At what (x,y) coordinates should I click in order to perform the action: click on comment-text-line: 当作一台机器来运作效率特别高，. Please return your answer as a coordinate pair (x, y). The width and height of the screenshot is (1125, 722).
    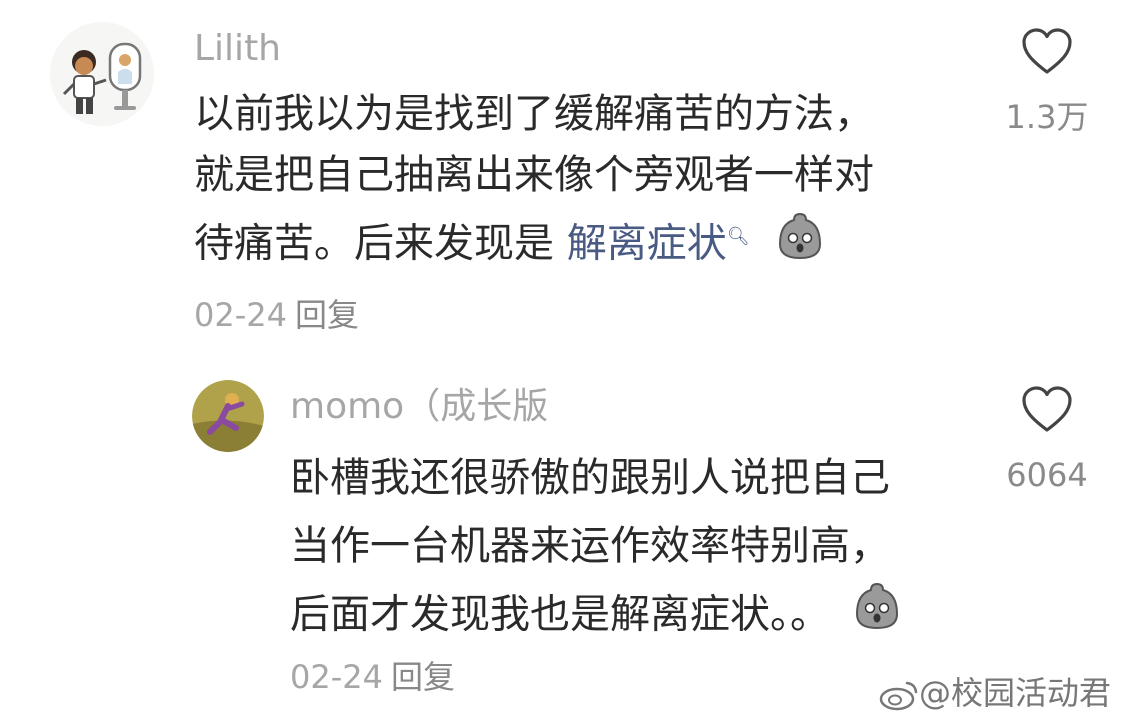
    Looking at the image, I should click on (590, 546).